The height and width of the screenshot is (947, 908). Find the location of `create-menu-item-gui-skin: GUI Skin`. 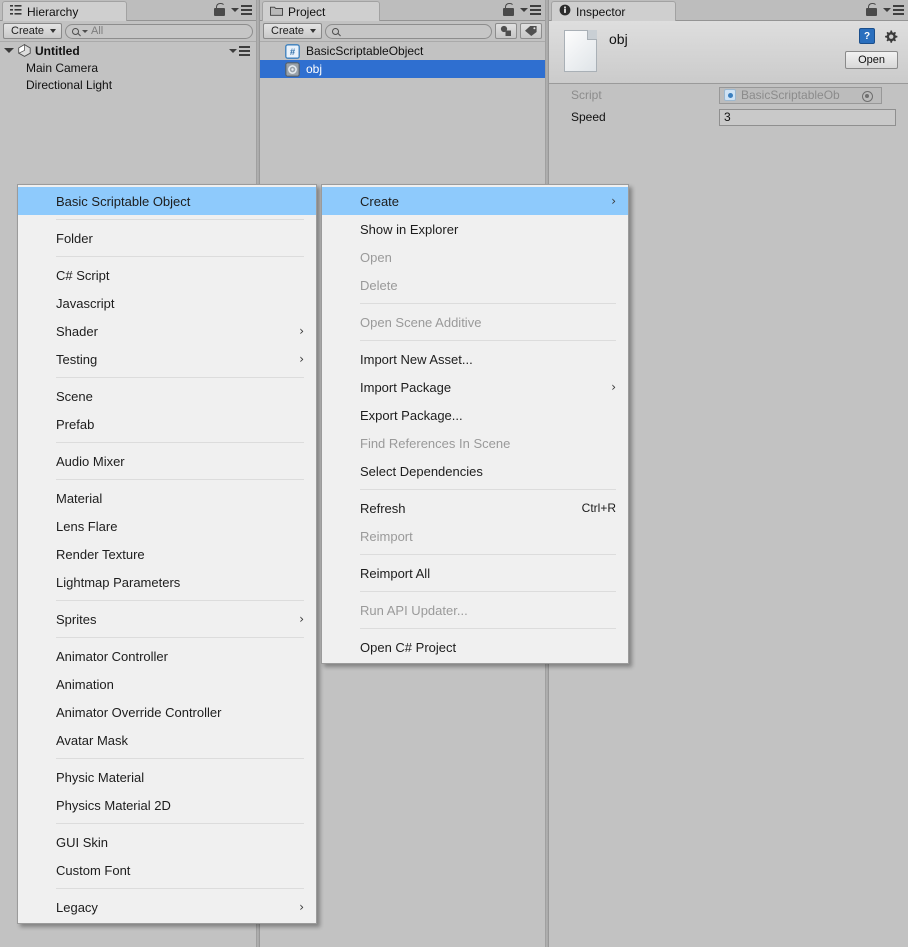

create-menu-item-gui-skin: GUI Skin is located at coordinates (167, 842).